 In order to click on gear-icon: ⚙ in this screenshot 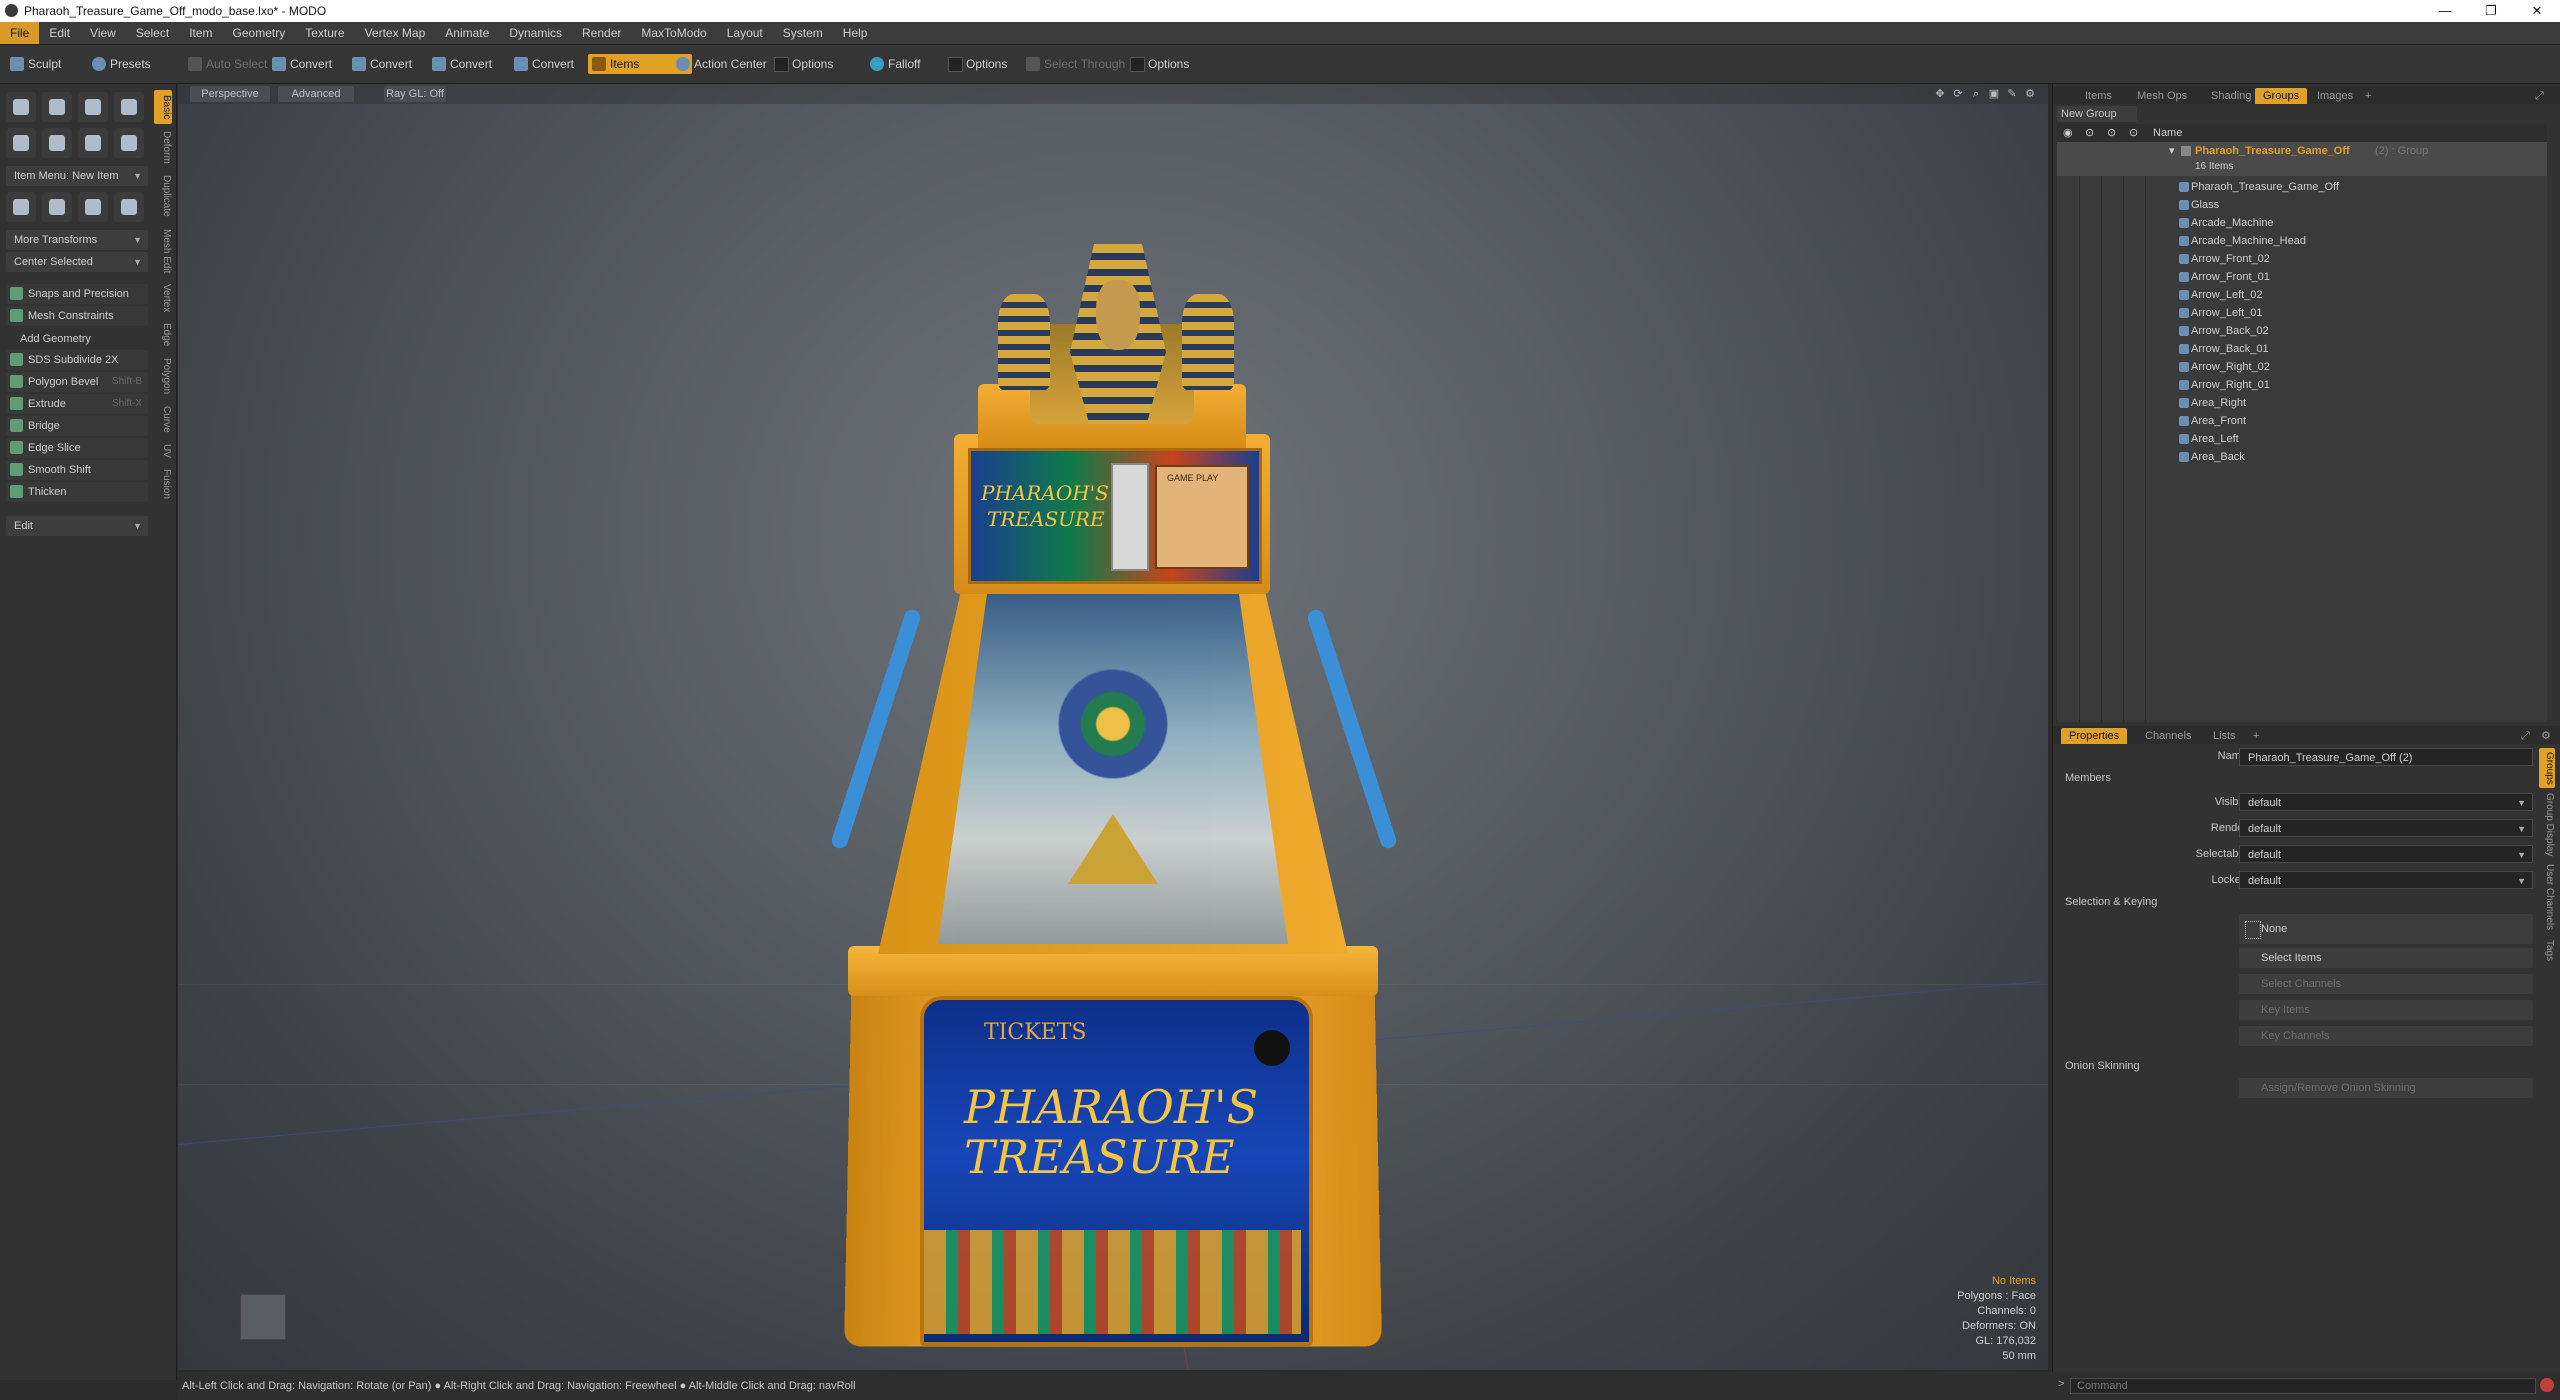, I will do `click(2546, 736)`.